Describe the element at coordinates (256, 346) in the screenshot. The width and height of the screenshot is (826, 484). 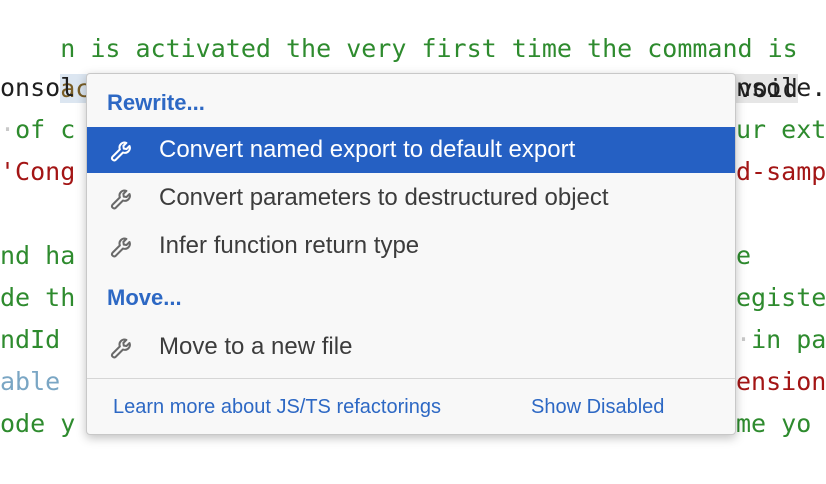
I see `menu-item-label: Move to a new file` at that location.